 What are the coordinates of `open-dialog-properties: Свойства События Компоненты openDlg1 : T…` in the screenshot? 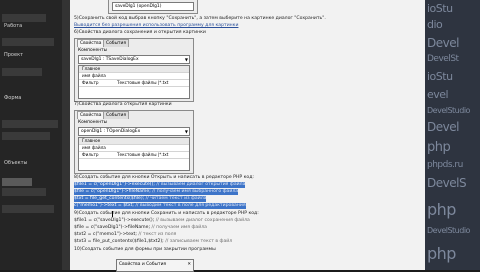 It's located at (134, 142).